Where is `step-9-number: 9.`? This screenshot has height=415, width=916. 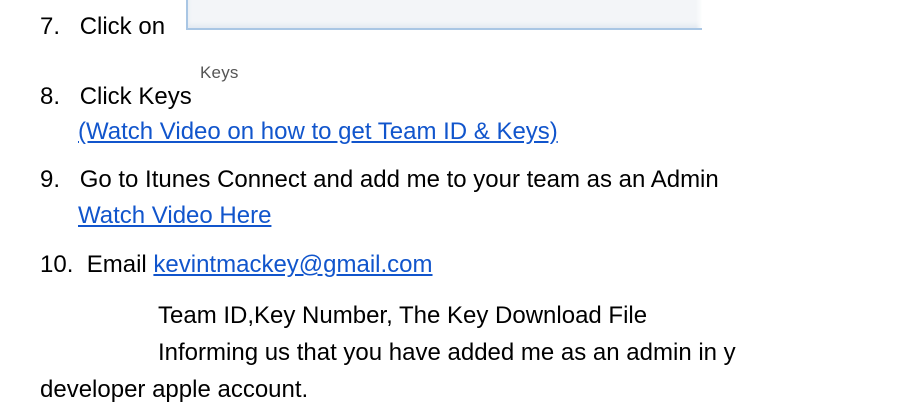
step-9-number: 9. is located at coordinates (50, 179).